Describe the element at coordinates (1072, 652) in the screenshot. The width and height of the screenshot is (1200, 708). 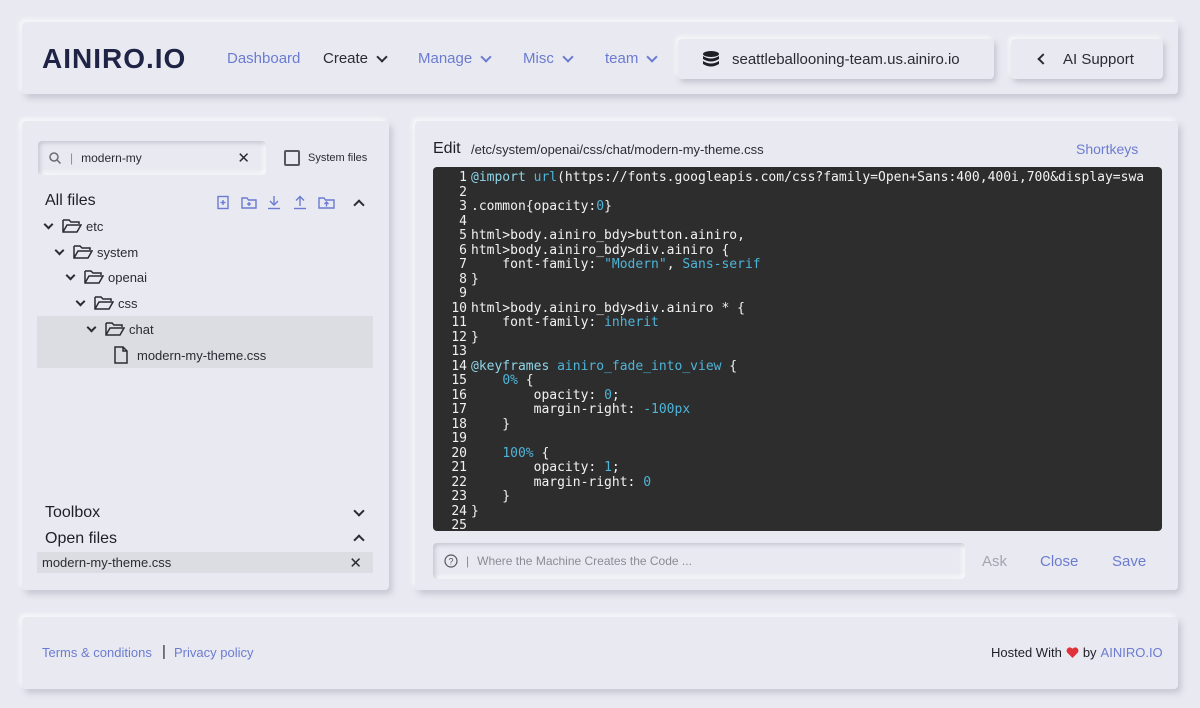
I see `heart-icon` at that location.